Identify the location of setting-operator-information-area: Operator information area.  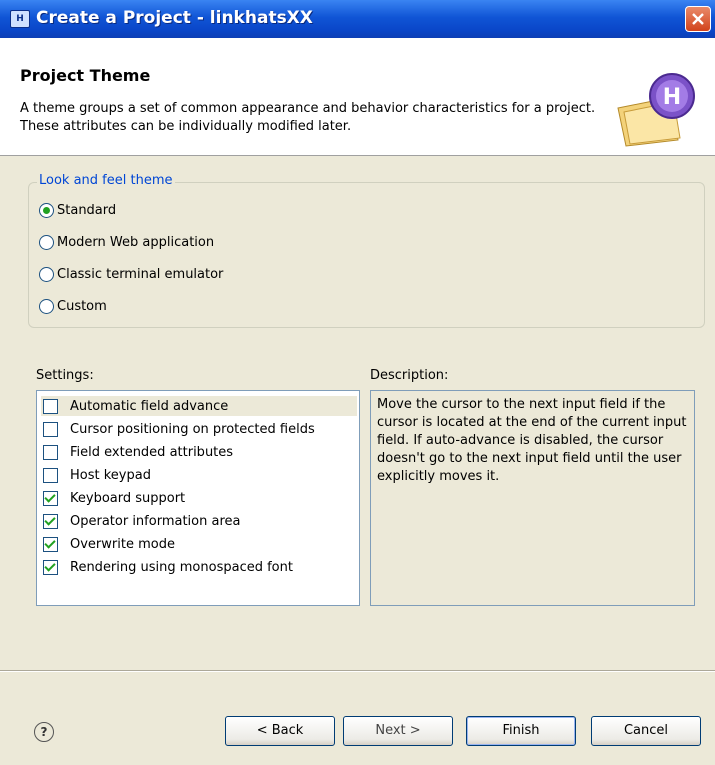
(141, 521).